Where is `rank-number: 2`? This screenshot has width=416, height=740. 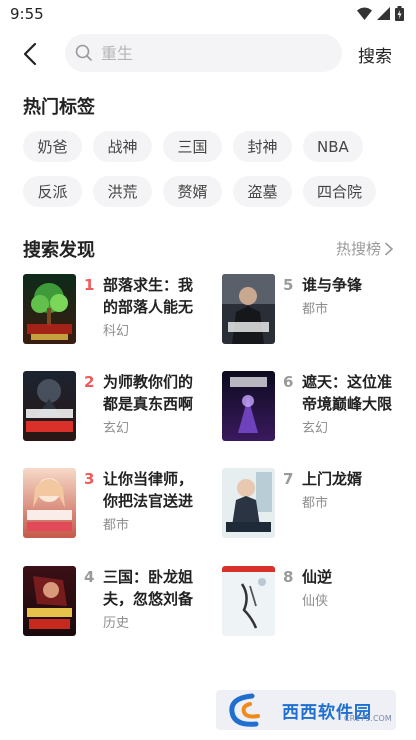 rank-number: 2 is located at coordinates (89, 382).